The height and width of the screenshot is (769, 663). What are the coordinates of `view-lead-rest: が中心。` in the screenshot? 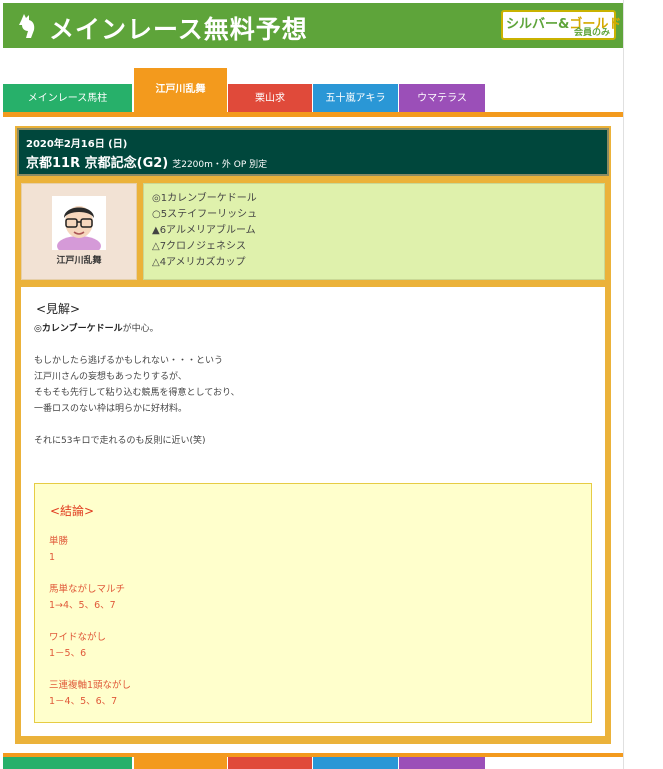 It's located at (140, 329).